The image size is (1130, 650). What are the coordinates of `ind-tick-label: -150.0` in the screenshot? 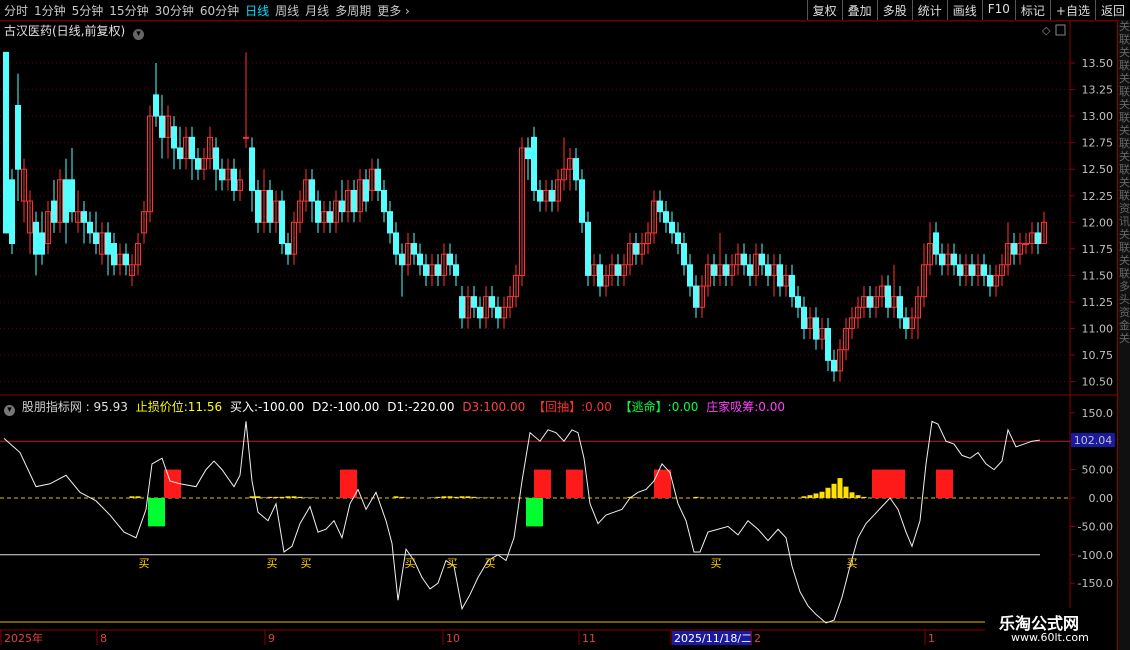 It's located at (1095, 583).